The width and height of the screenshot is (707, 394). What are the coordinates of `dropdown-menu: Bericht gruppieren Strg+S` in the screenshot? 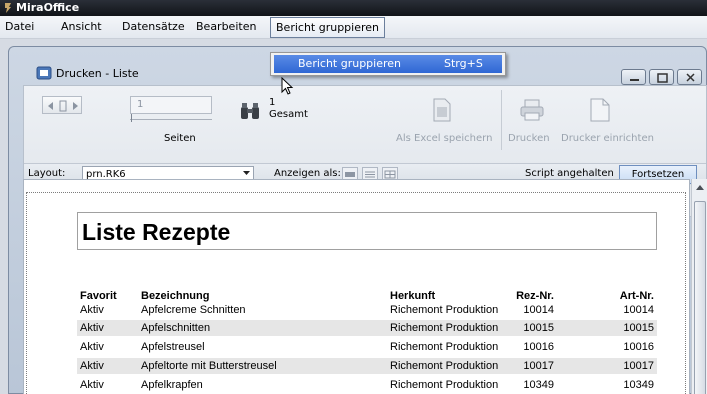 It's located at (388, 64).